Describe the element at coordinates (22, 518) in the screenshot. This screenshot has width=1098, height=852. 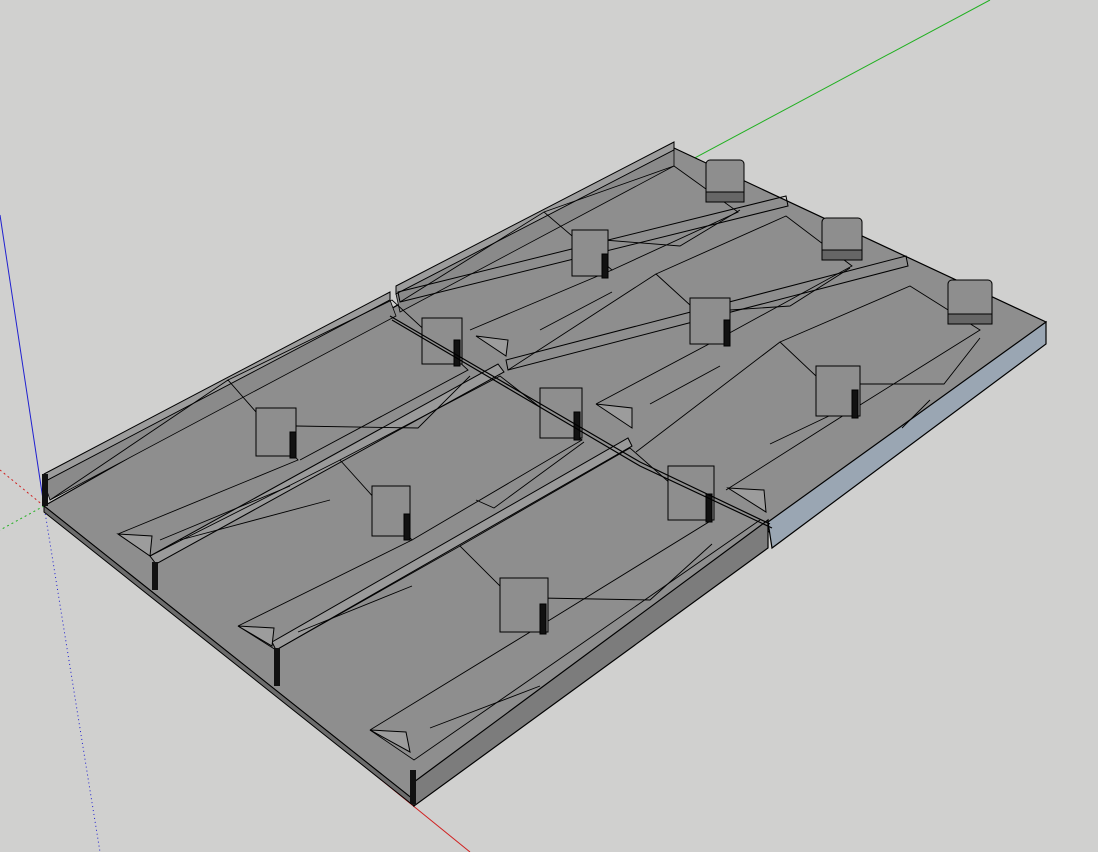
I see `green-axis-negative` at that location.